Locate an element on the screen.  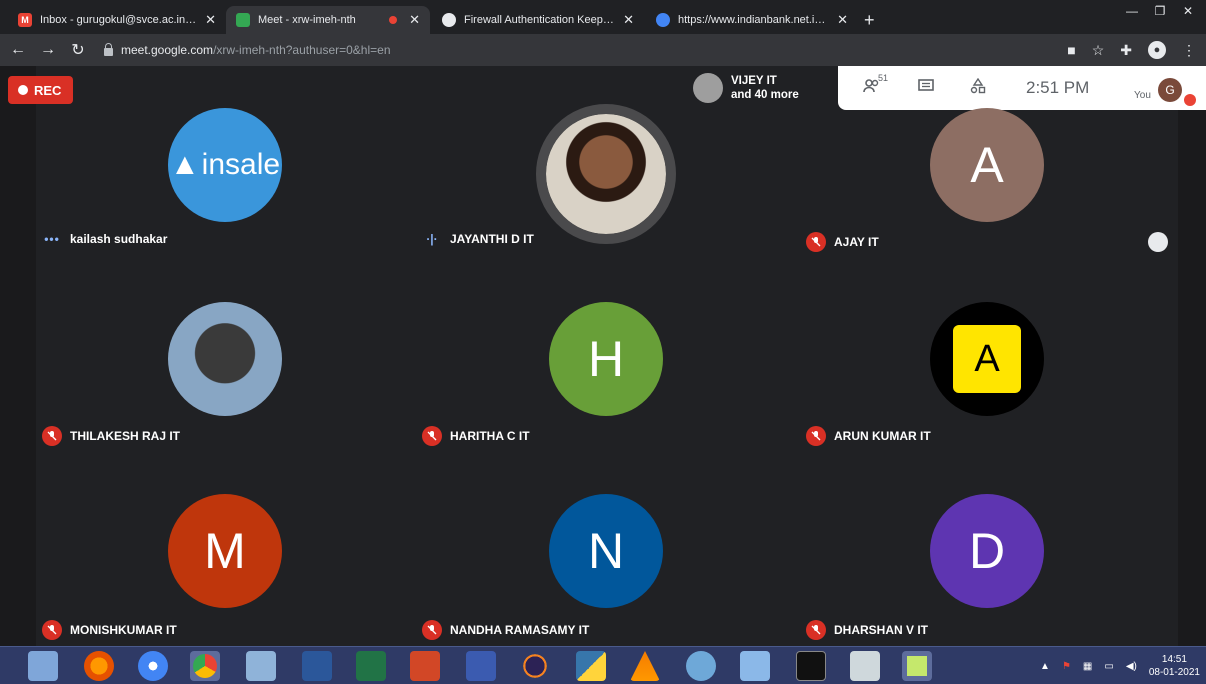
avatar-text: D is located at coordinates (987, 551).